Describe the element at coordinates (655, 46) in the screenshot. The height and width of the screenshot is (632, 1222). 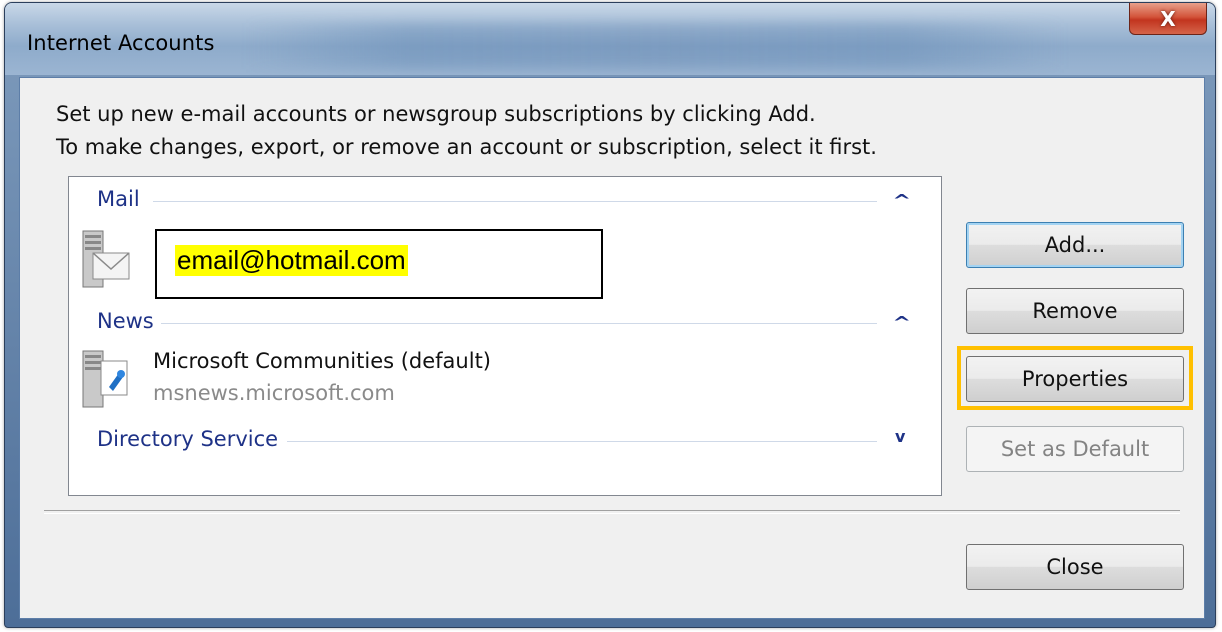
I see `title-bar-background-blur` at that location.